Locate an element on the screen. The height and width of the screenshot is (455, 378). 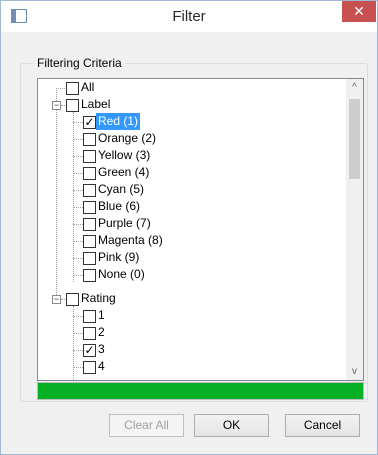
progress-fill is located at coordinates (200, 391).